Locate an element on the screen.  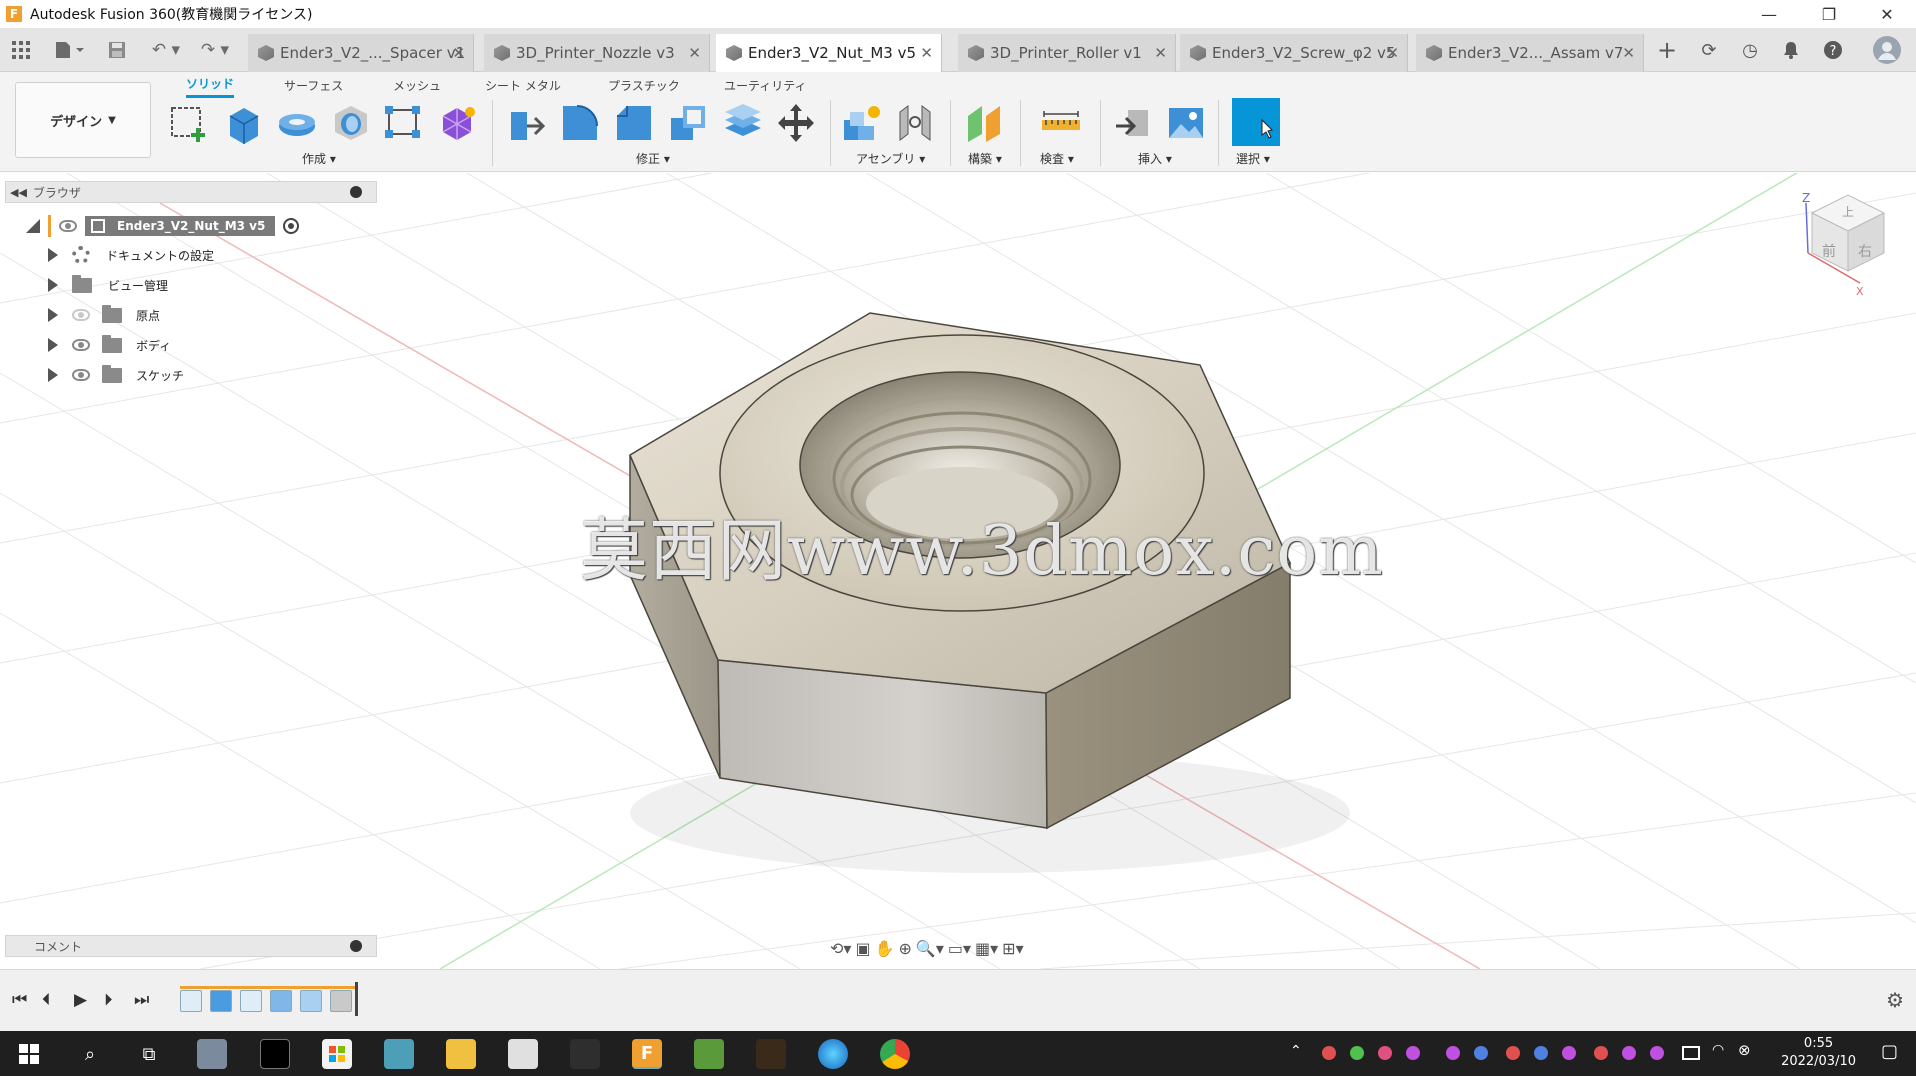
create-group-label: 作成 ▾ is located at coordinates (319, 158).